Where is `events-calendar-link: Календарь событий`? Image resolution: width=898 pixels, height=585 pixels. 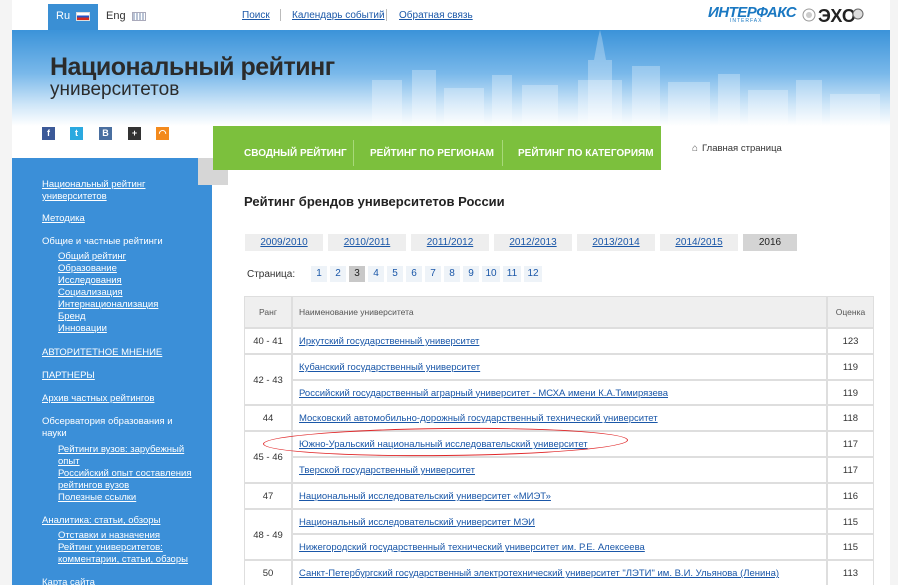 events-calendar-link: Календарь событий is located at coordinates (338, 15).